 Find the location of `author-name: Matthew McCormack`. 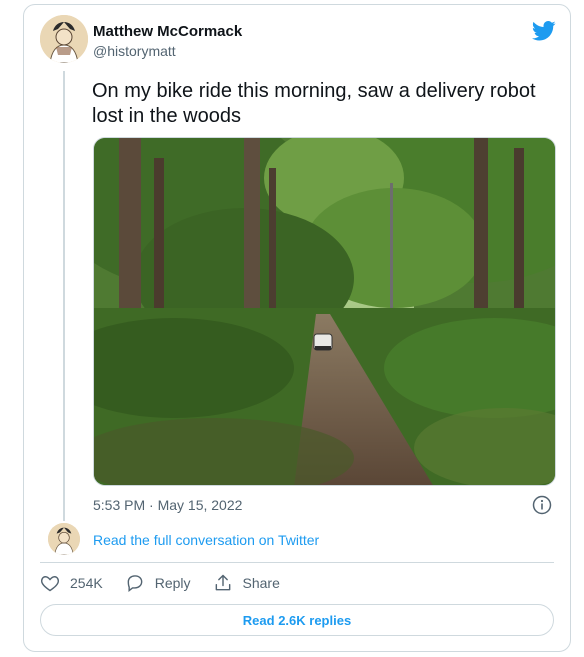

author-name: Matthew McCormack is located at coordinates (167, 31).